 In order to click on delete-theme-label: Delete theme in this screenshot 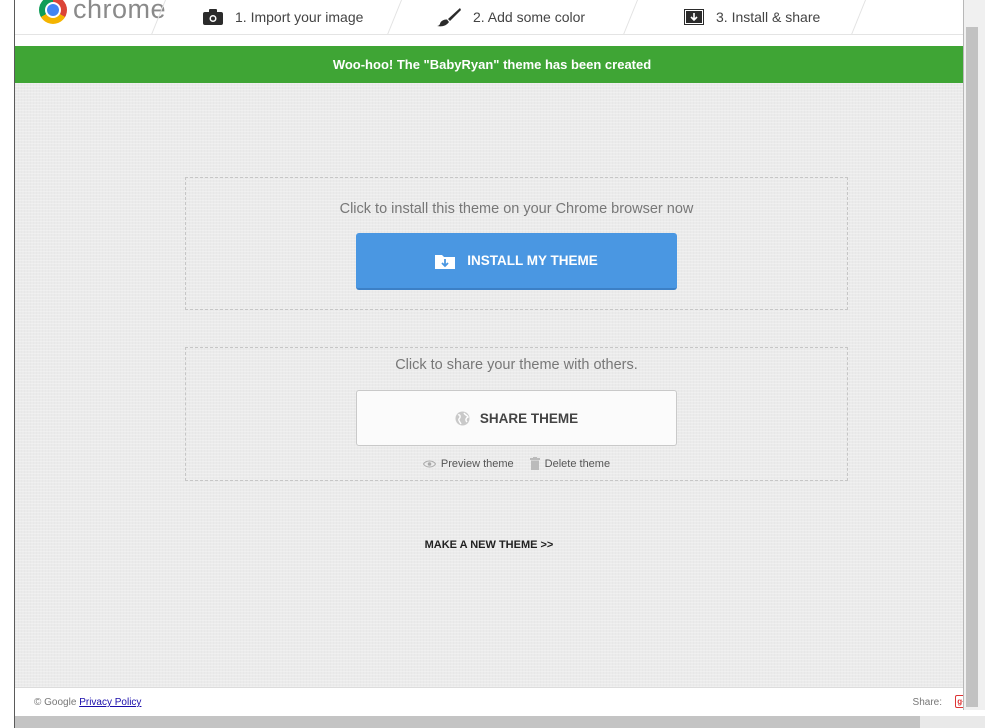, I will do `click(577, 463)`.